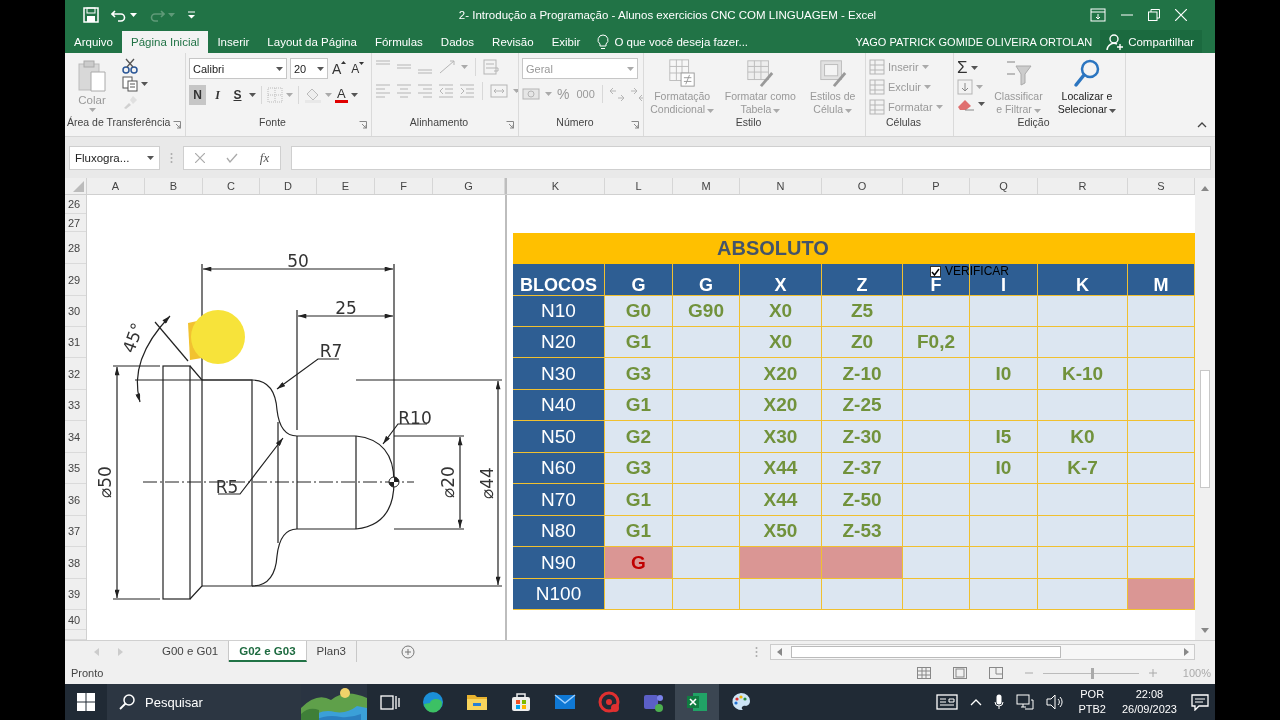 Image resolution: width=1280 pixels, height=720 pixels. Describe the element at coordinates (398, 42) in the screenshot. I see `ribbon-tab: Fórmulas` at that location.